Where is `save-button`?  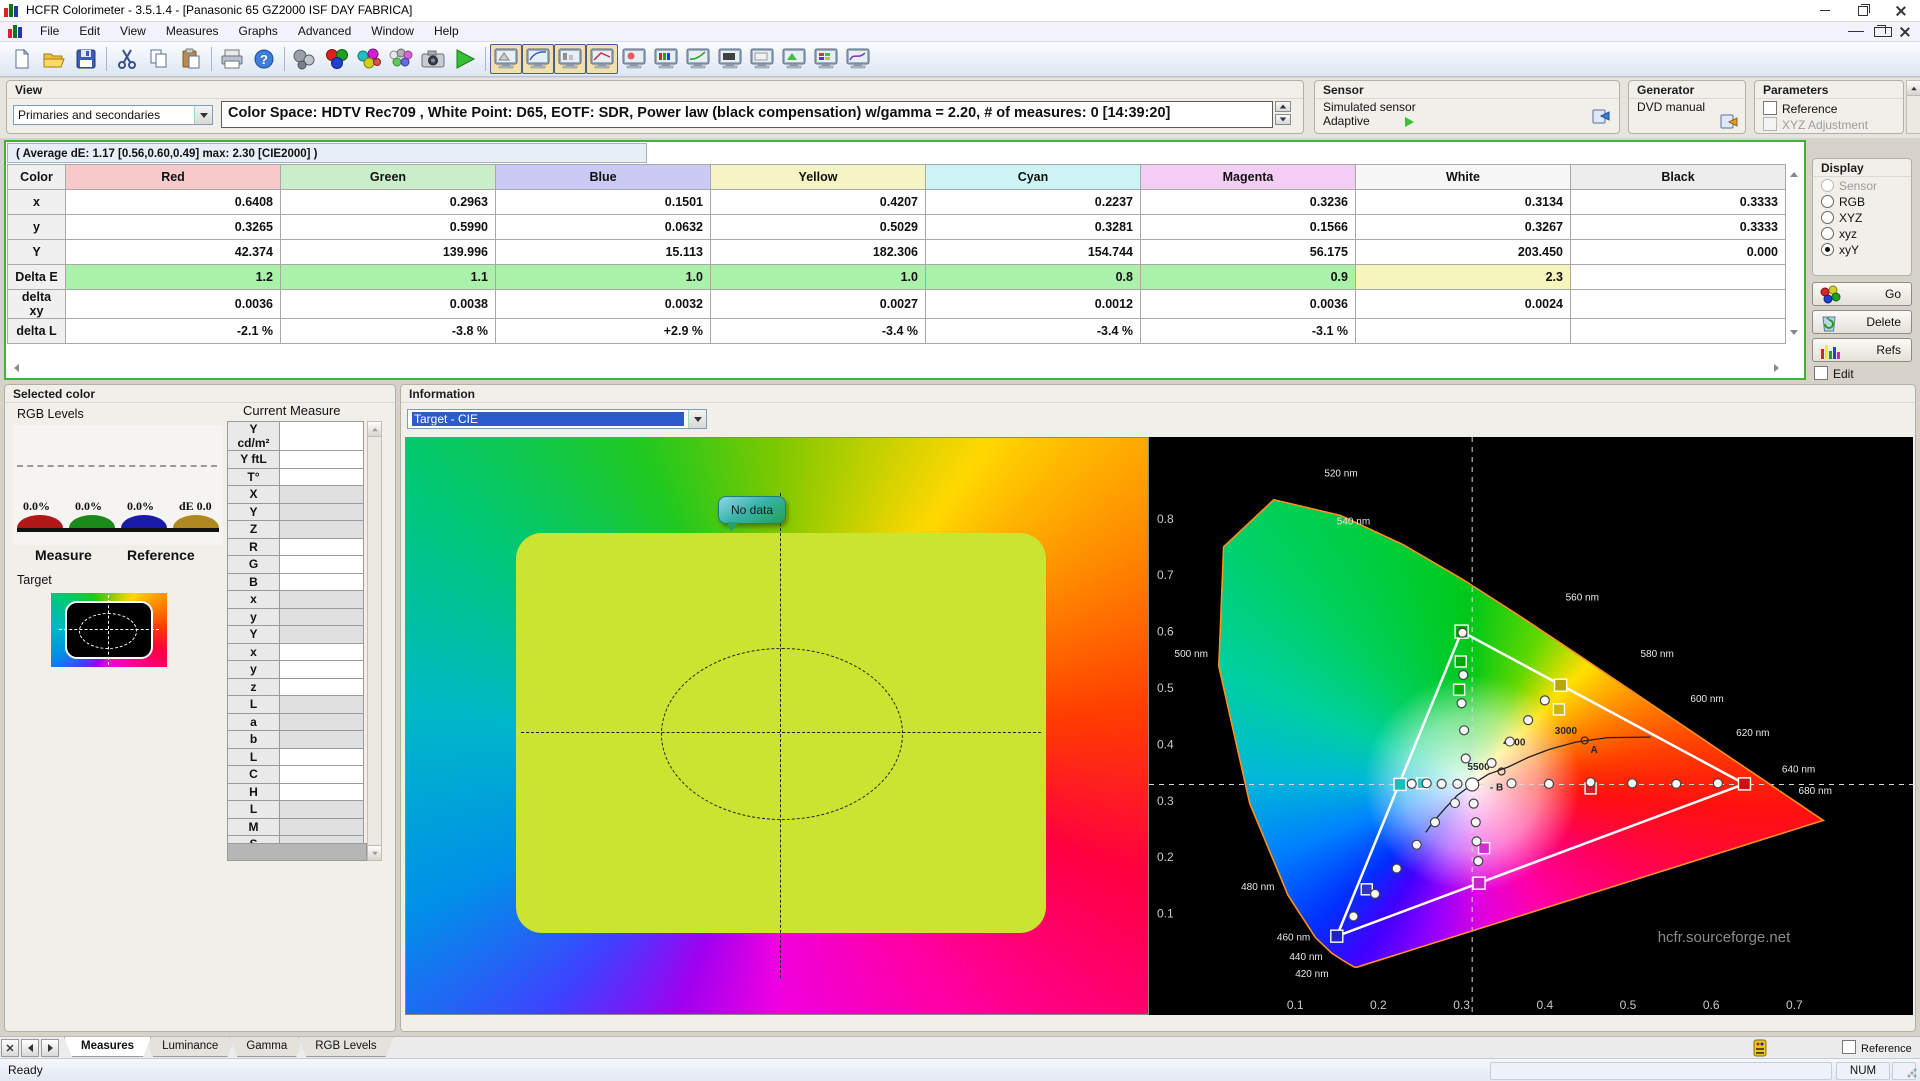
save-button is located at coordinates (86, 59).